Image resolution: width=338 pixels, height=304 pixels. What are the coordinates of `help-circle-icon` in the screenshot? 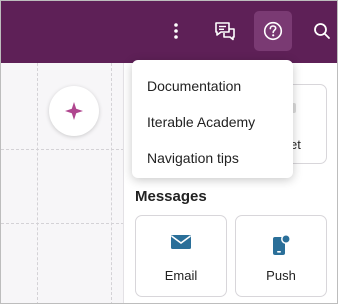 It's located at (273, 31).